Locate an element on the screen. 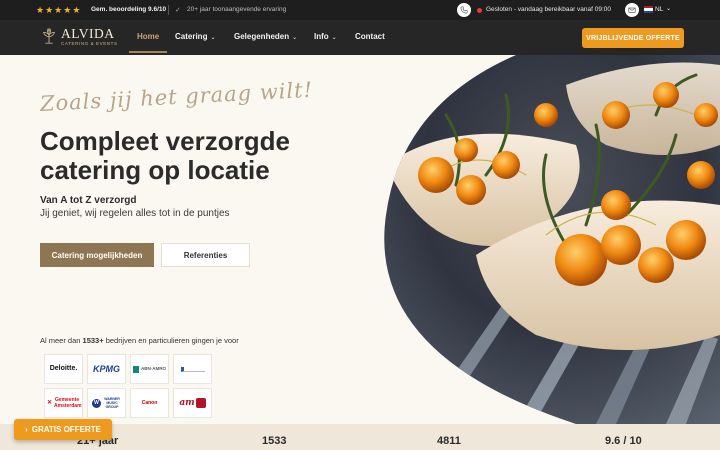 Image resolution: width=720 pixels, height=450 pixels. nav-catering: Catering ⌄ is located at coordinates (195, 36).